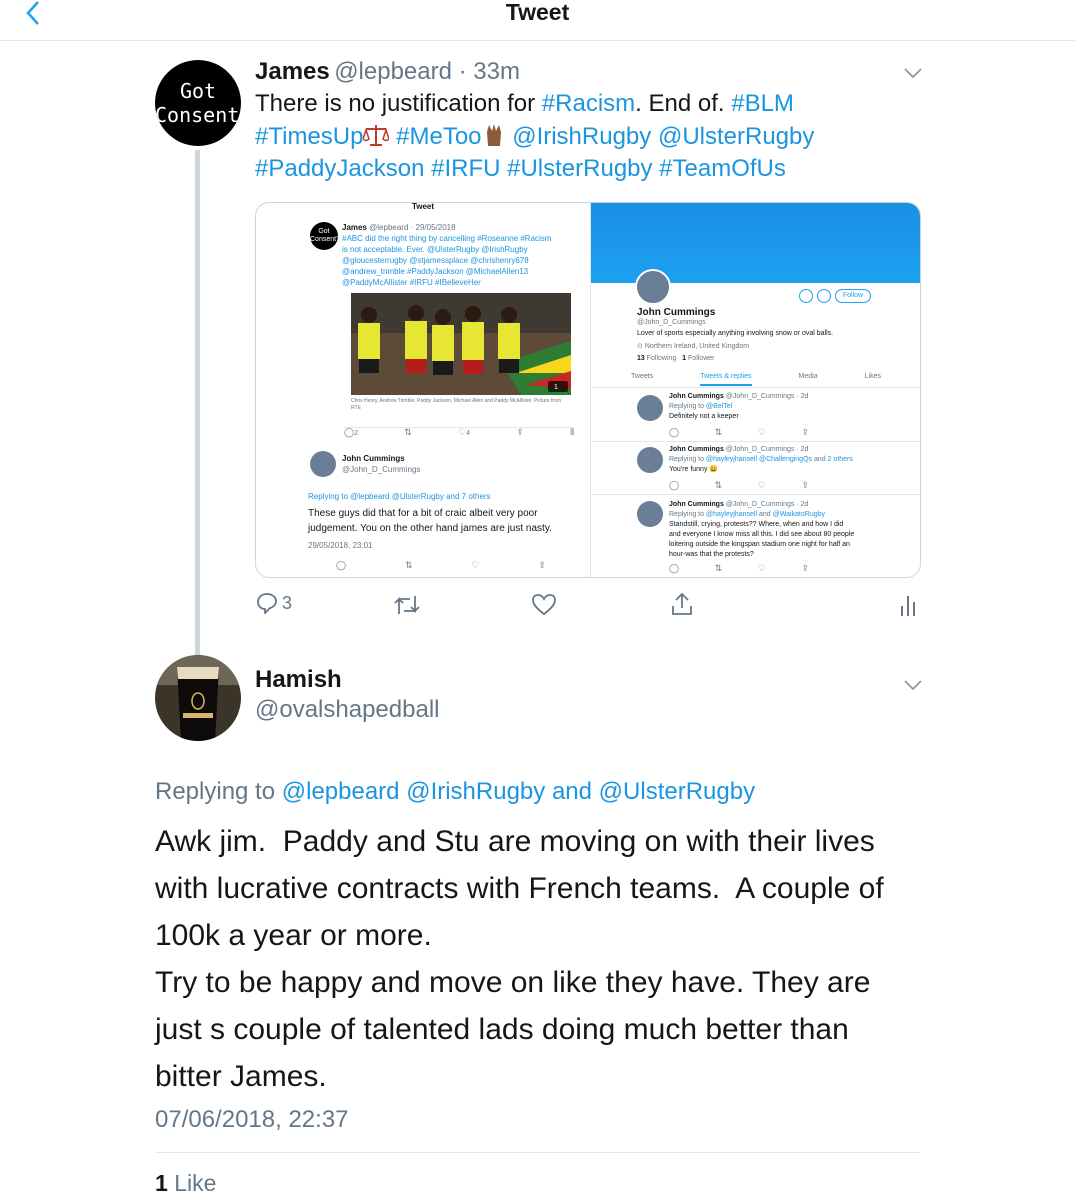 The width and height of the screenshot is (1075, 1200). What do you see at coordinates (461, 344) in the screenshot?
I see `rugby-players-photo` at bounding box center [461, 344].